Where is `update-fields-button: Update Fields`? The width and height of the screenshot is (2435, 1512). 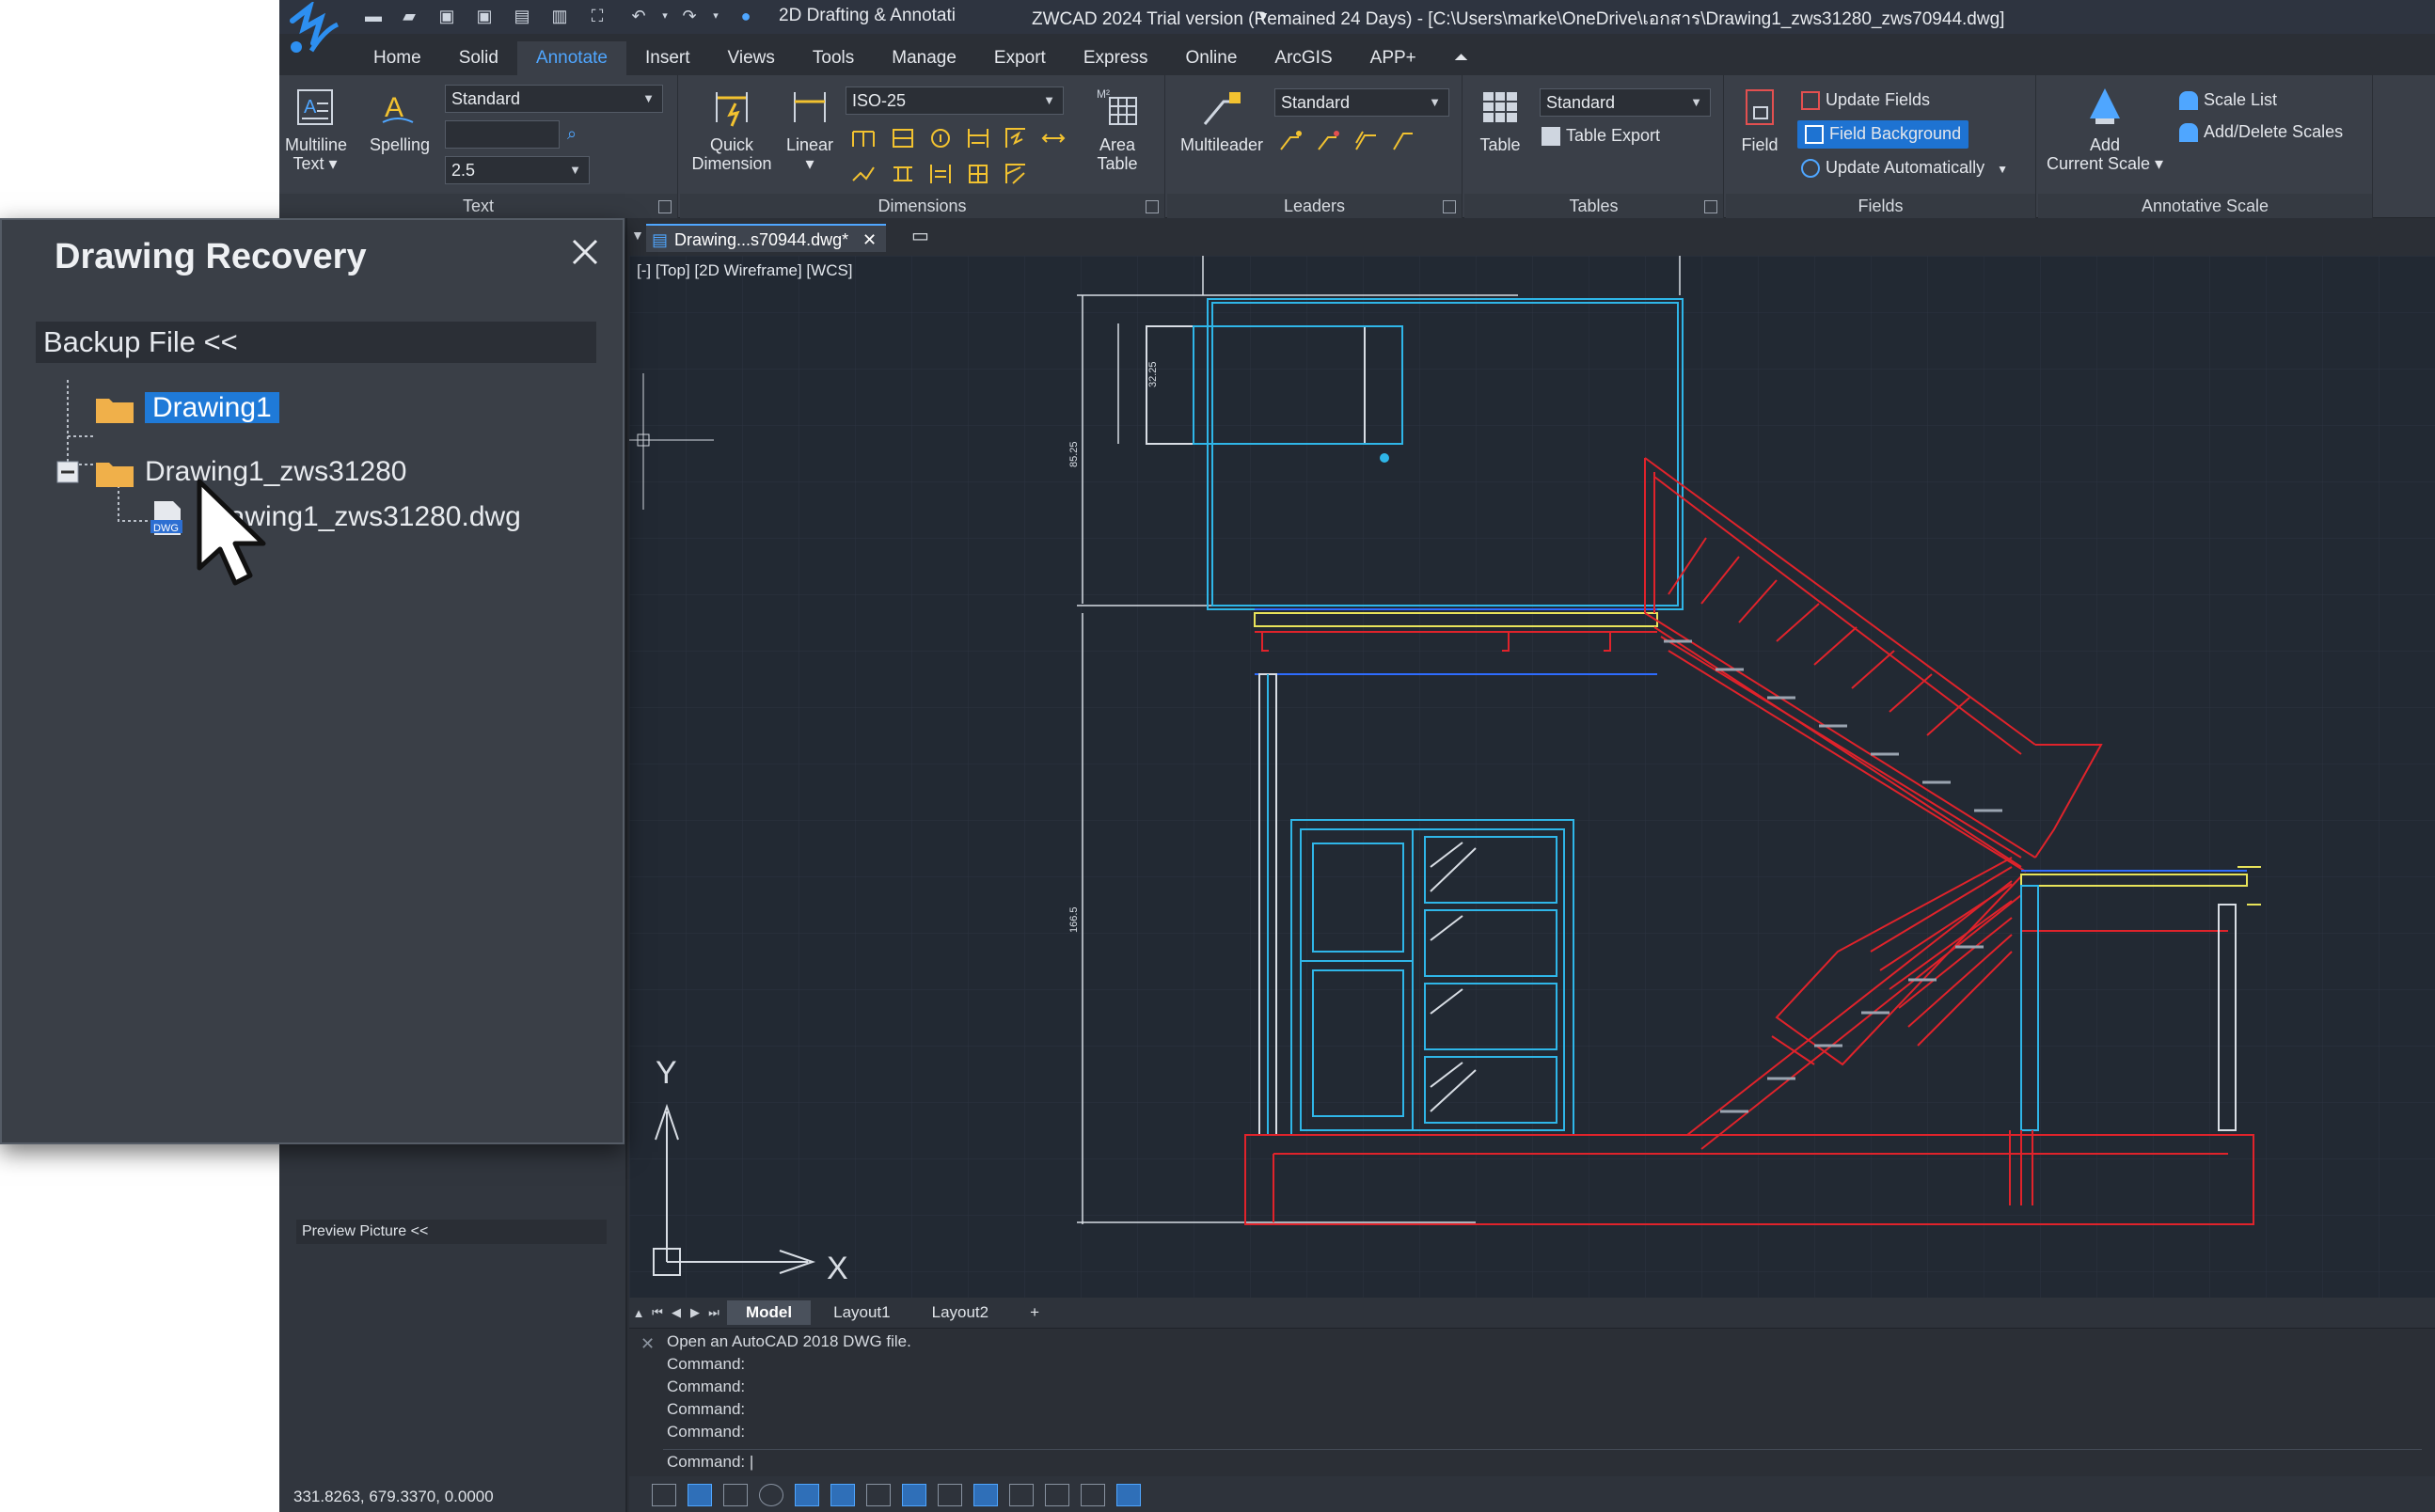 update-fields-button: Update Fields is located at coordinates (1866, 101).